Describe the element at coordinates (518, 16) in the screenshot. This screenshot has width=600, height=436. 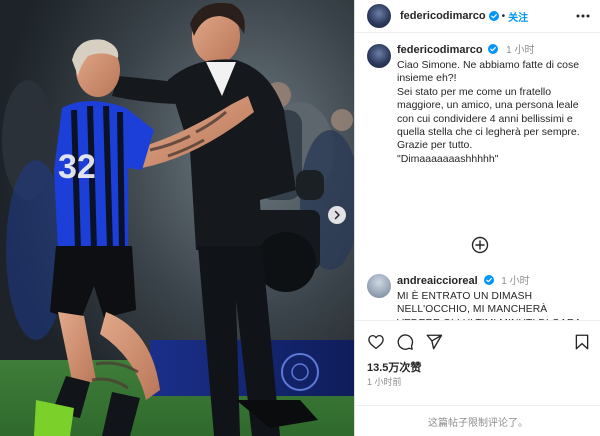
I see `follow-button: 关注` at that location.